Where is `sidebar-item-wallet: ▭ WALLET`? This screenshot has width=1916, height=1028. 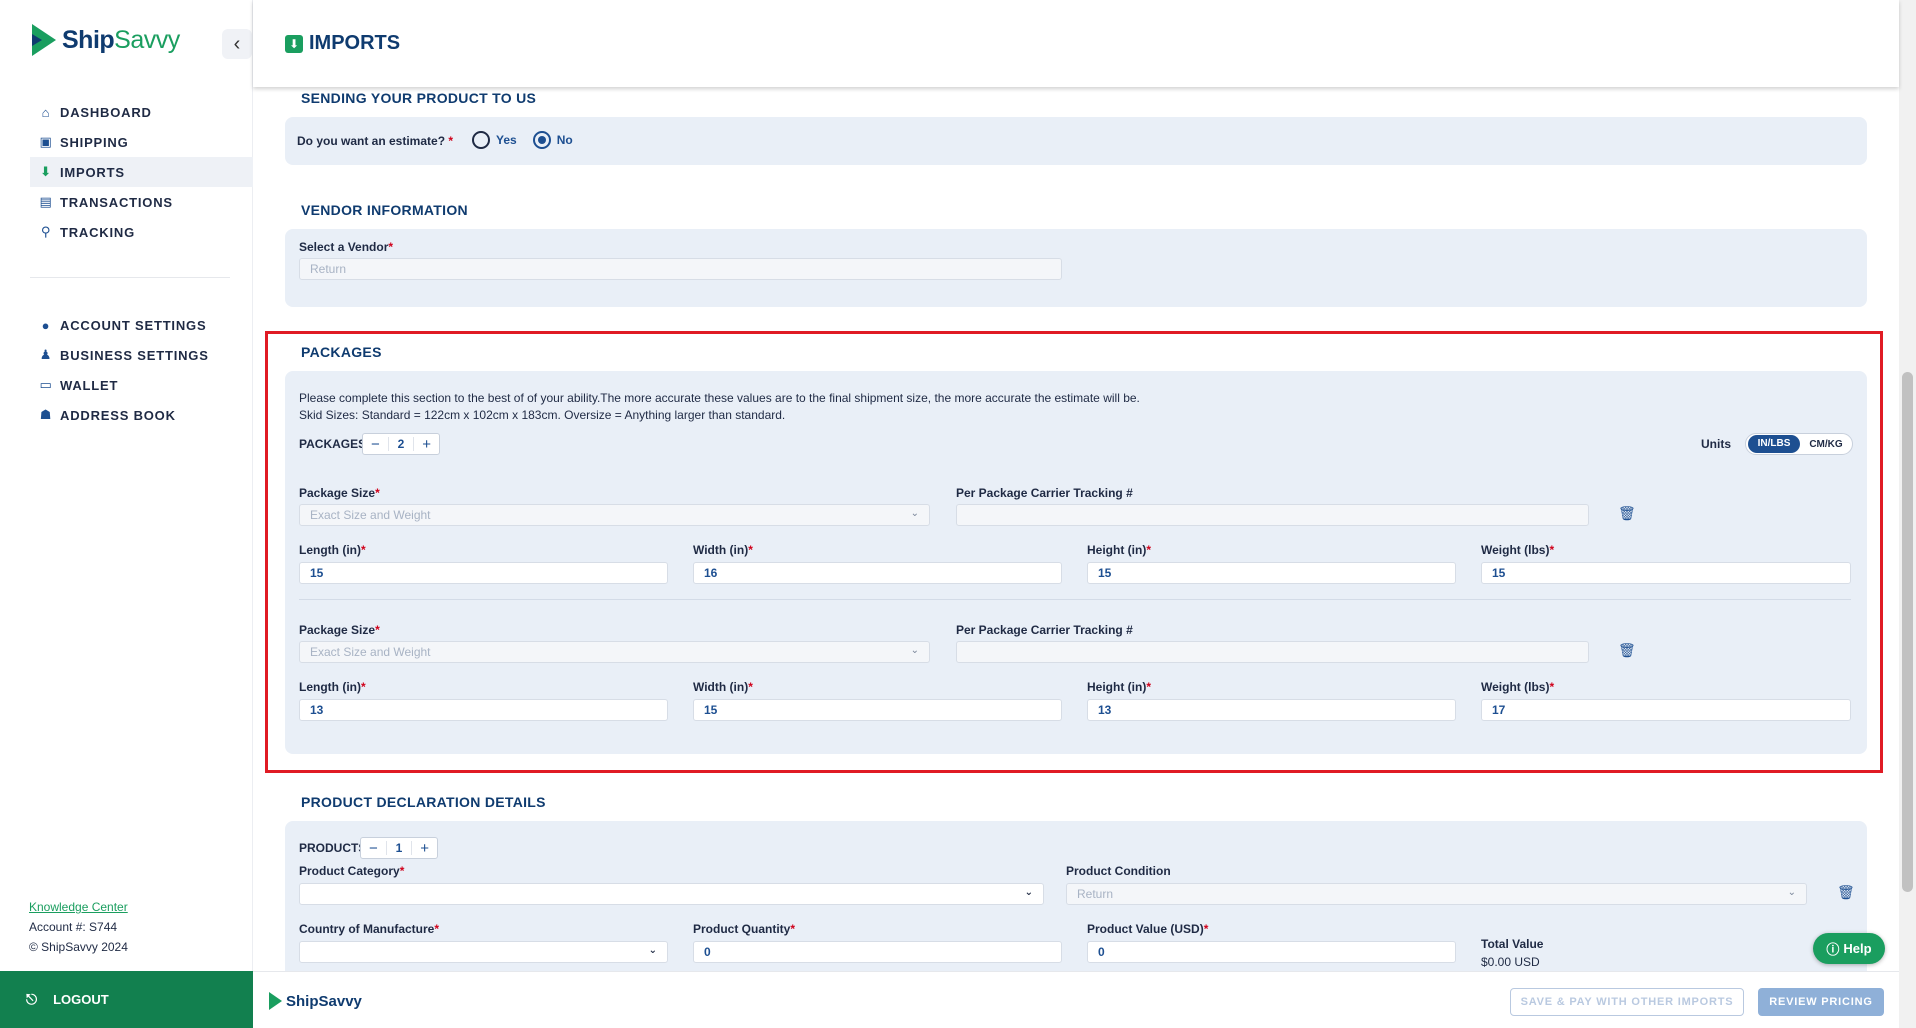 sidebar-item-wallet: ▭ WALLET is located at coordinates (141, 385).